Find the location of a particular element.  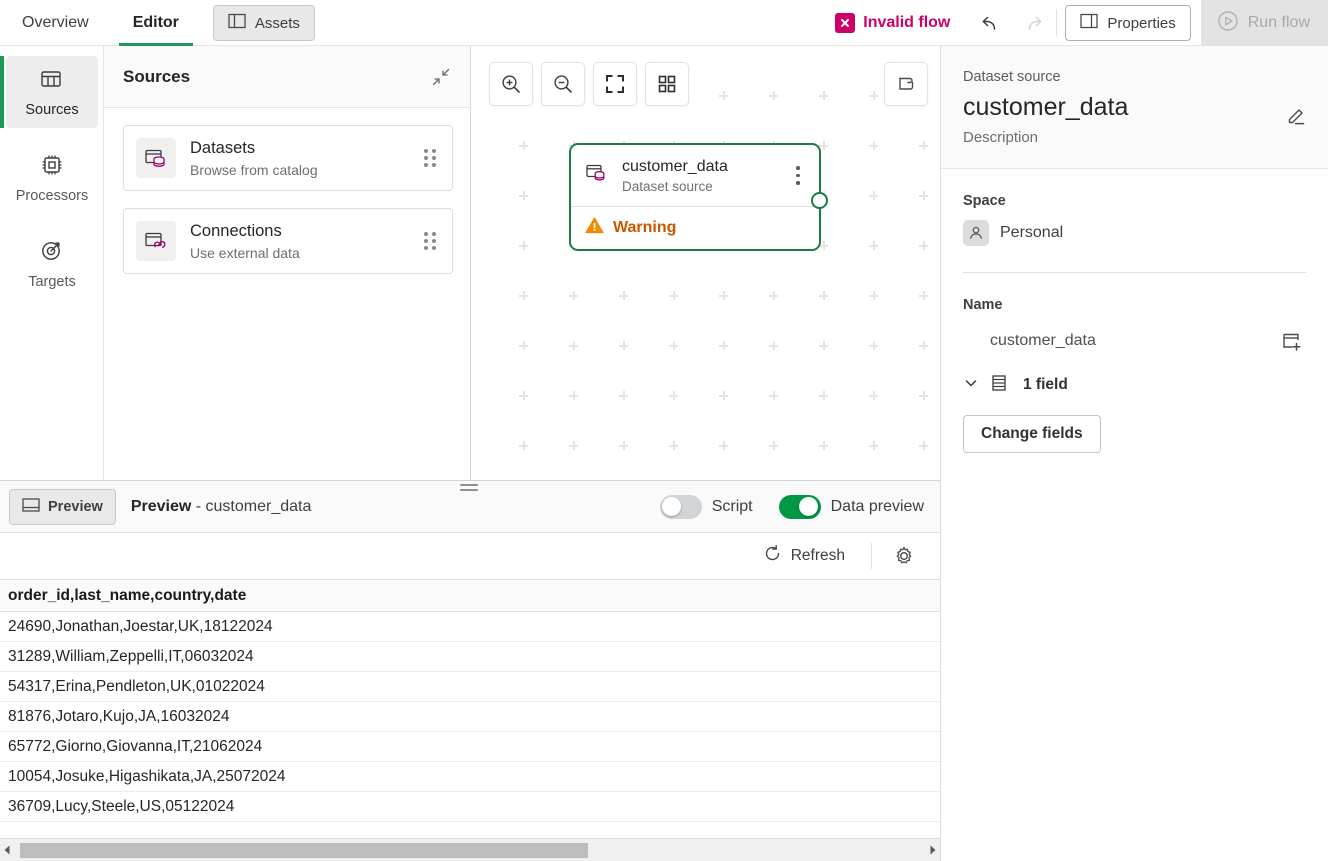

assets-button: Assets is located at coordinates (263, 23).